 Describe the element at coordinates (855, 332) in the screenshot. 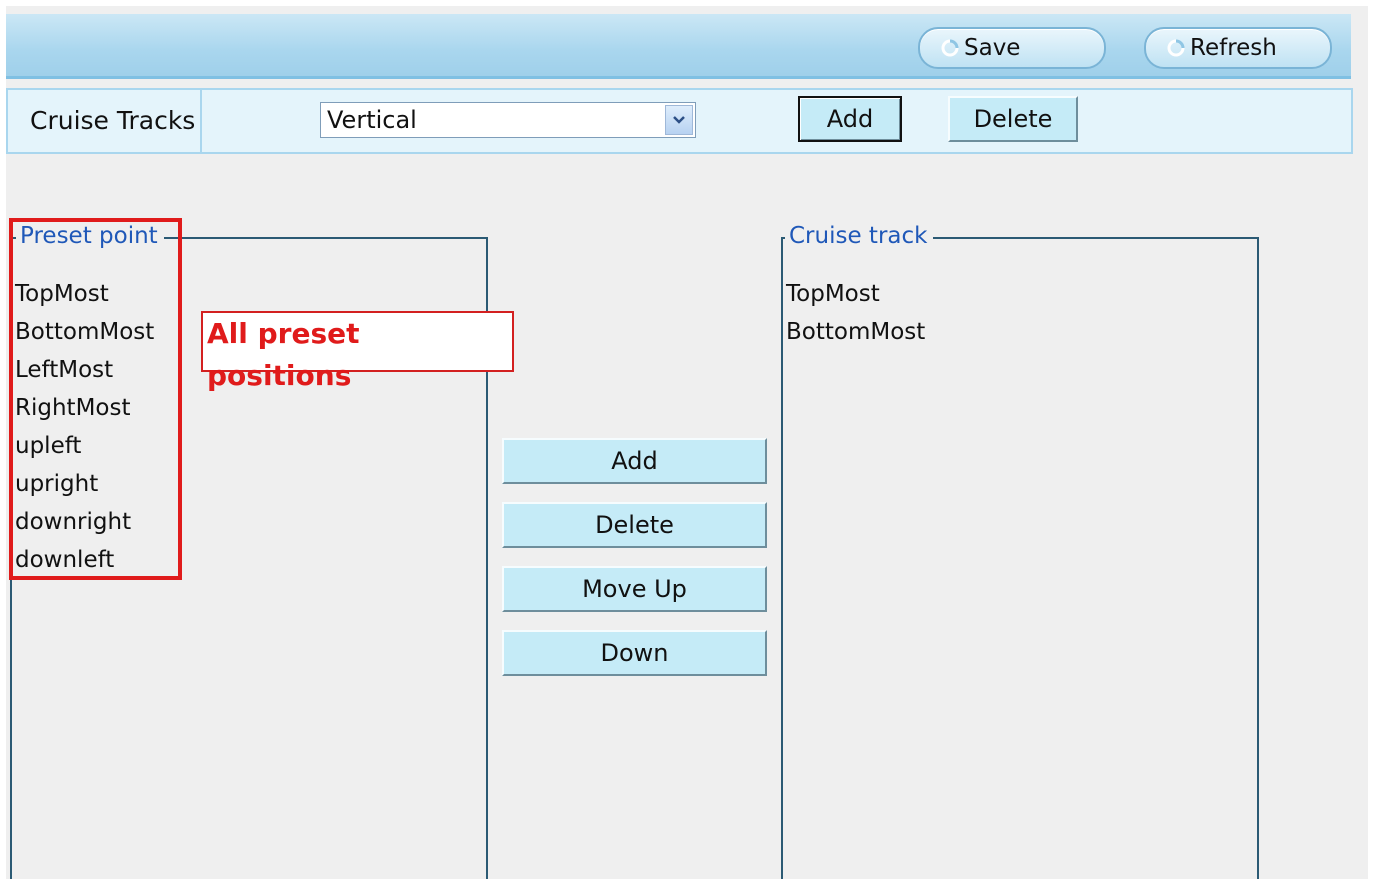

I see `cruise-track-item: BottomMost` at that location.